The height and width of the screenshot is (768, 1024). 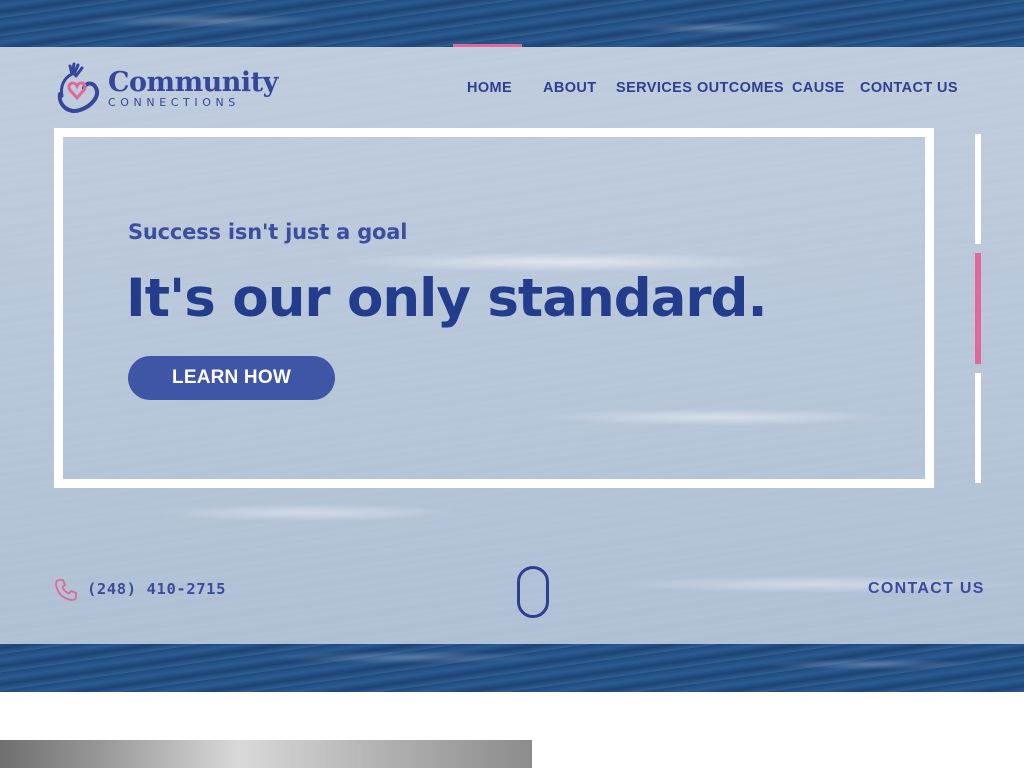 I want to click on mouse-scroll-icon, so click(x=533, y=592).